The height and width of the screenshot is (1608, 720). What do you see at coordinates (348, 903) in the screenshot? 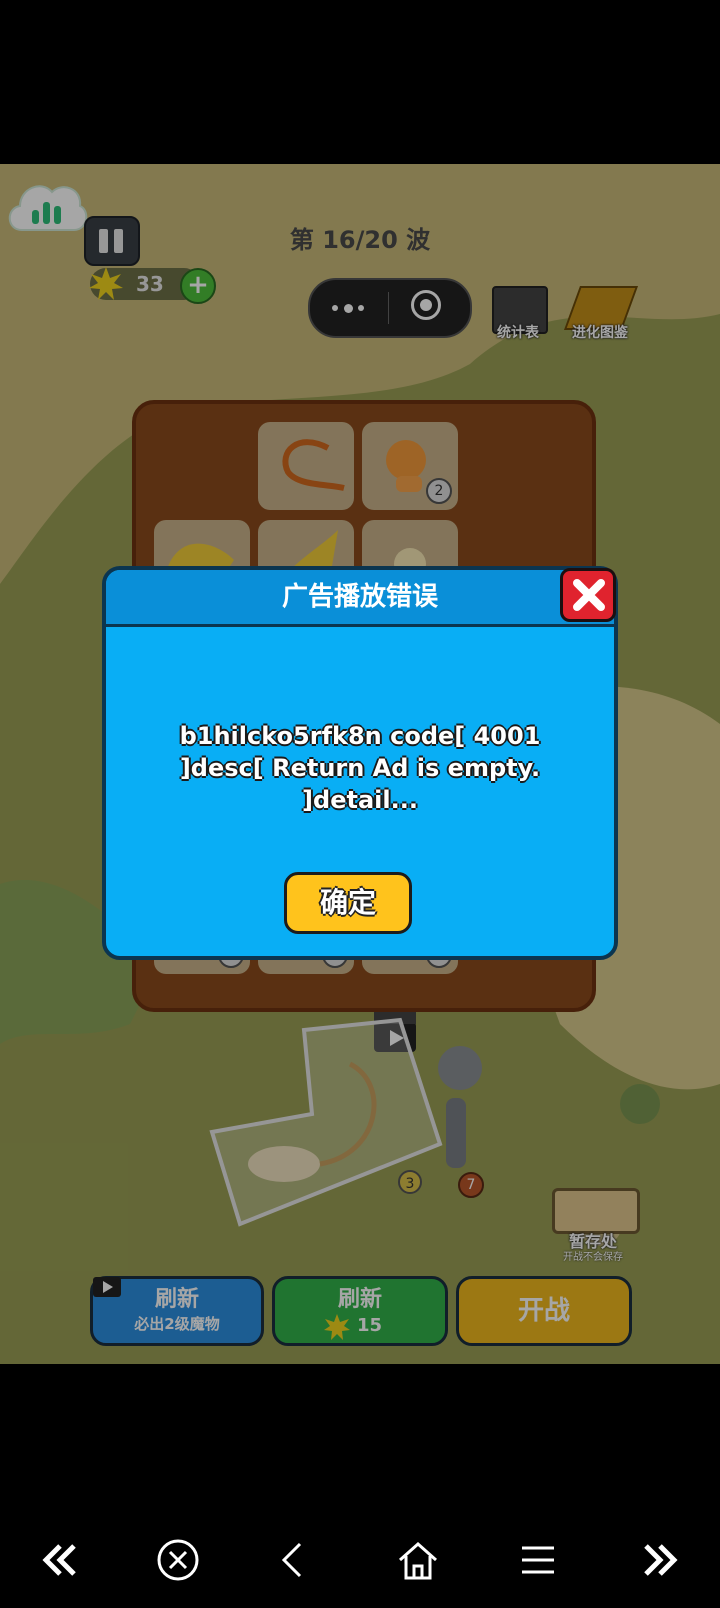
I see `confirm-button: 确定` at bounding box center [348, 903].